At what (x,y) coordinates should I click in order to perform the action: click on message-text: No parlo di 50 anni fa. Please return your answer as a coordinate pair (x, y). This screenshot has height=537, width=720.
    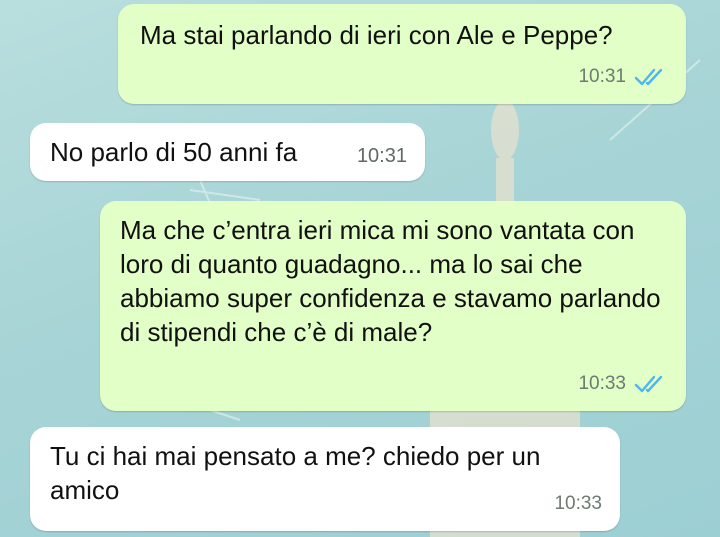
    Looking at the image, I should click on (174, 152).